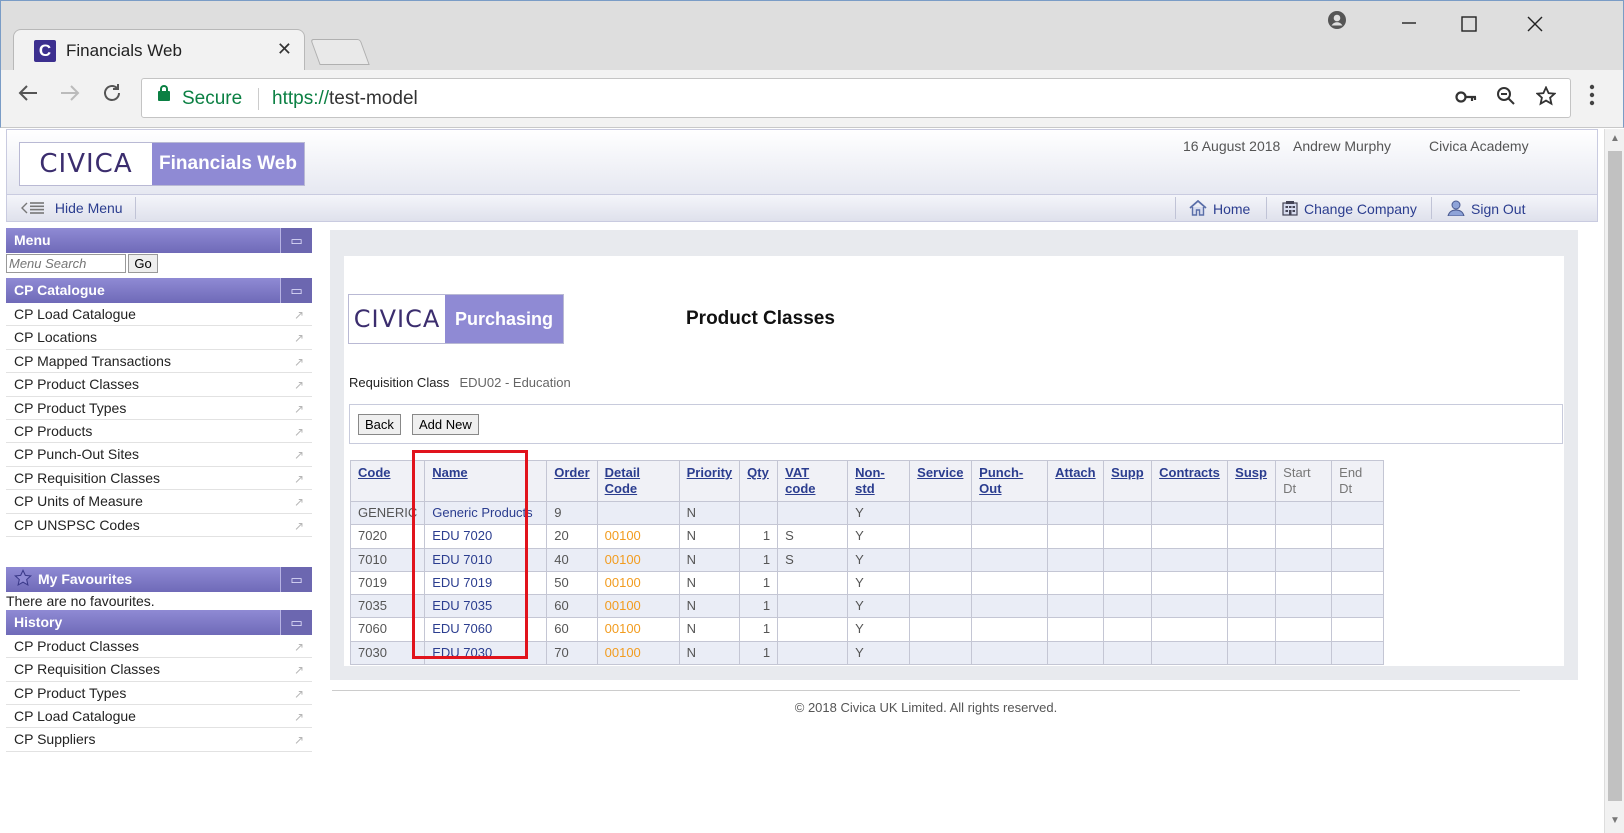 The image size is (1624, 833). Describe the element at coordinates (867, 513) in the screenshot. I see `table-row: GENERIC Generic Products 9 N Y` at that location.